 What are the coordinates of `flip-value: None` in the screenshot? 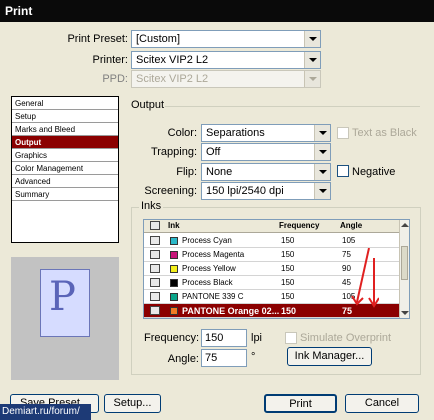 It's located at (219, 172).